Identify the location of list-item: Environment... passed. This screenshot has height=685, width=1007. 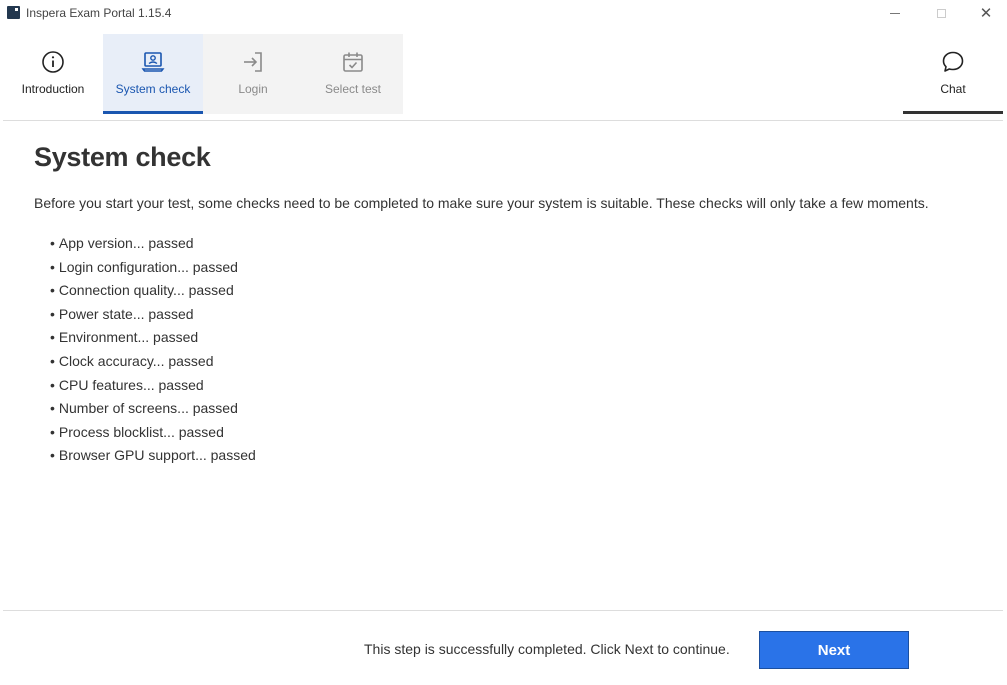
(153, 341).